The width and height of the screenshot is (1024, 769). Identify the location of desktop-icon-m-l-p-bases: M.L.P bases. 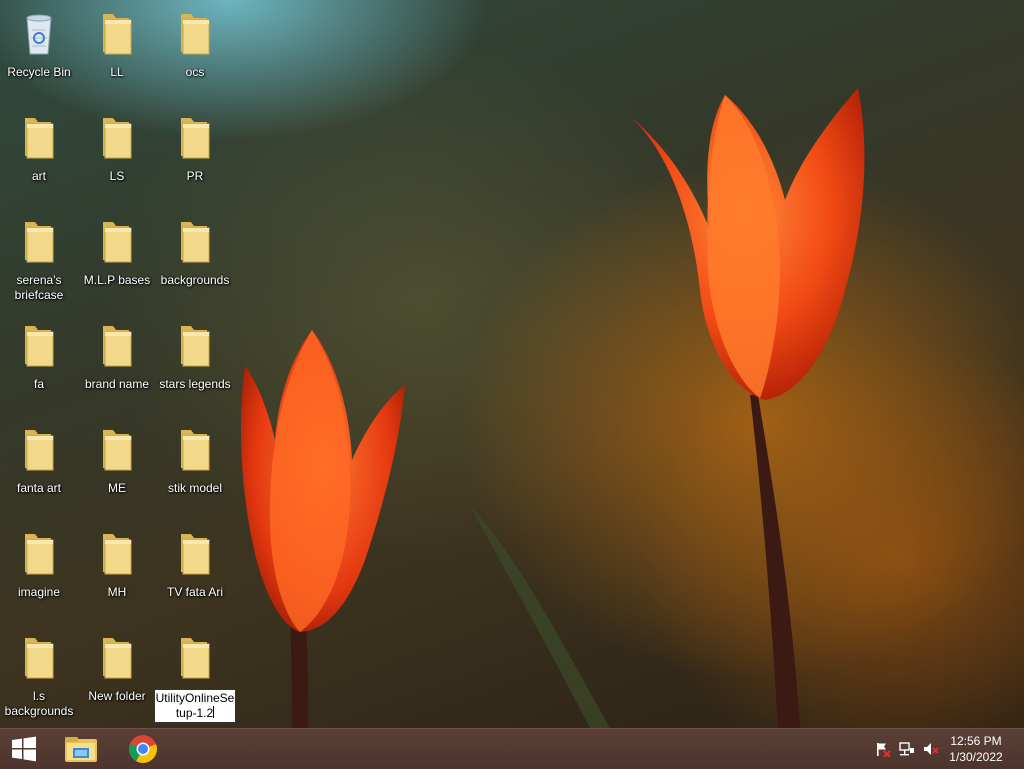
(117, 262).